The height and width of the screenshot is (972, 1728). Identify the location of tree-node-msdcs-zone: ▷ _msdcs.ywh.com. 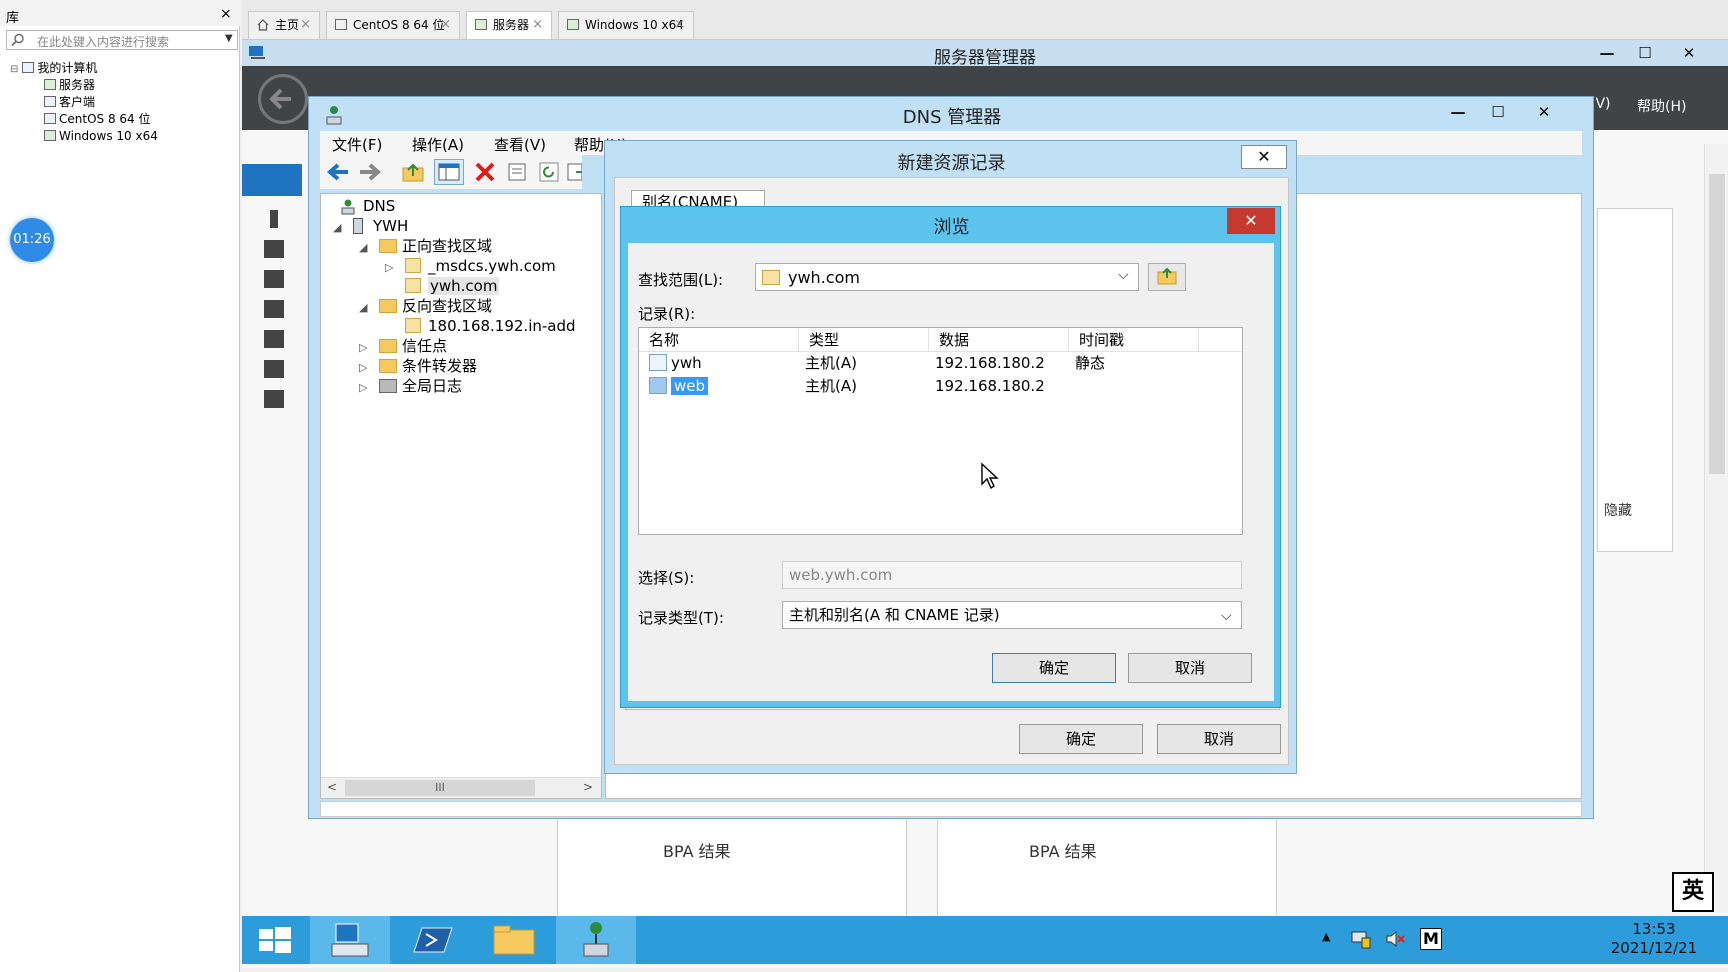
(470, 266).